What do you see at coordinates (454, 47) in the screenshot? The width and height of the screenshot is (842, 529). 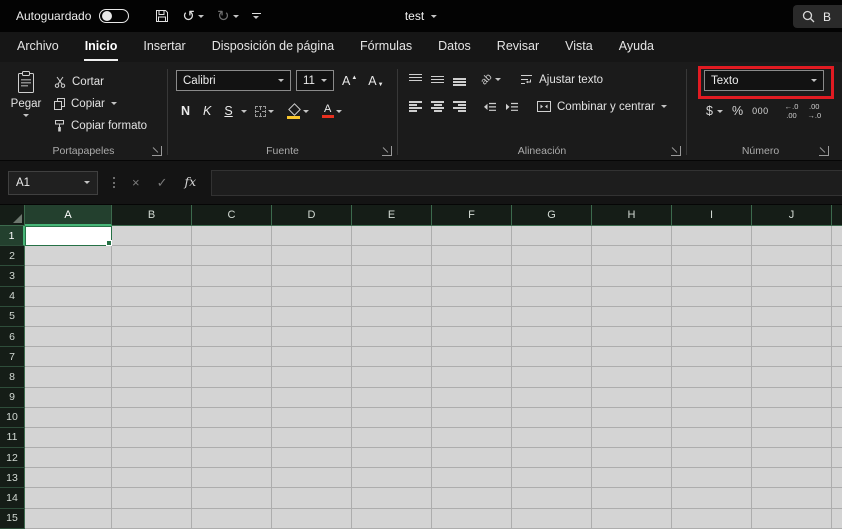 I see `ribbon-tab-datos: Datos` at bounding box center [454, 47].